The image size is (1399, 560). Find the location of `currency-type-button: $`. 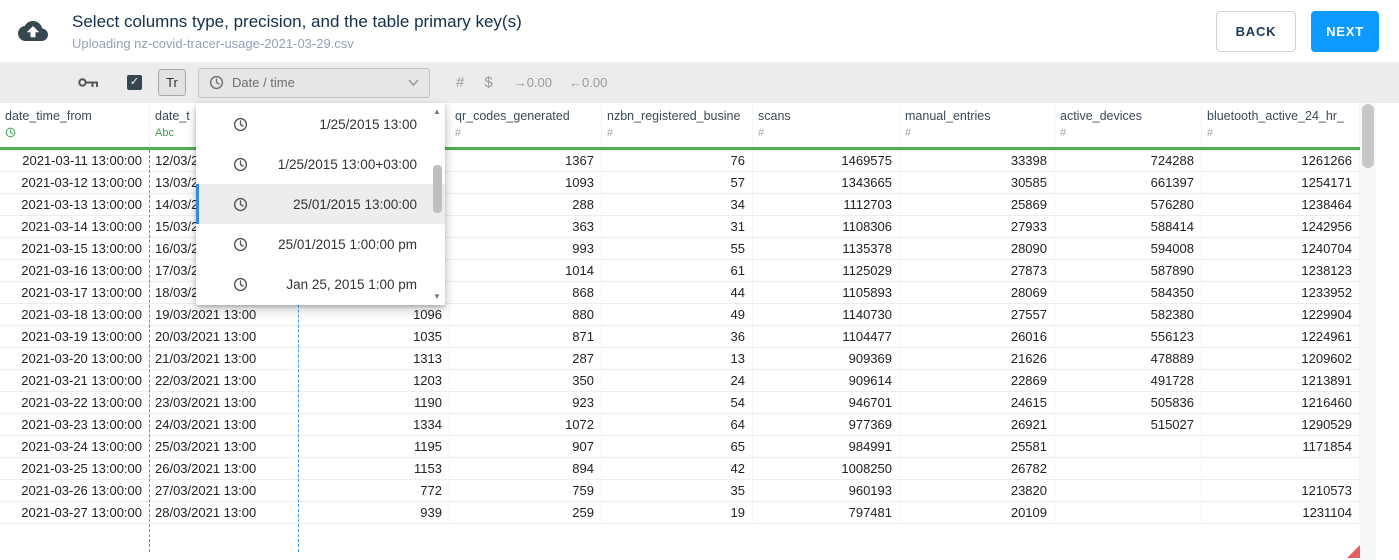

currency-type-button: $ is located at coordinates (488, 82).